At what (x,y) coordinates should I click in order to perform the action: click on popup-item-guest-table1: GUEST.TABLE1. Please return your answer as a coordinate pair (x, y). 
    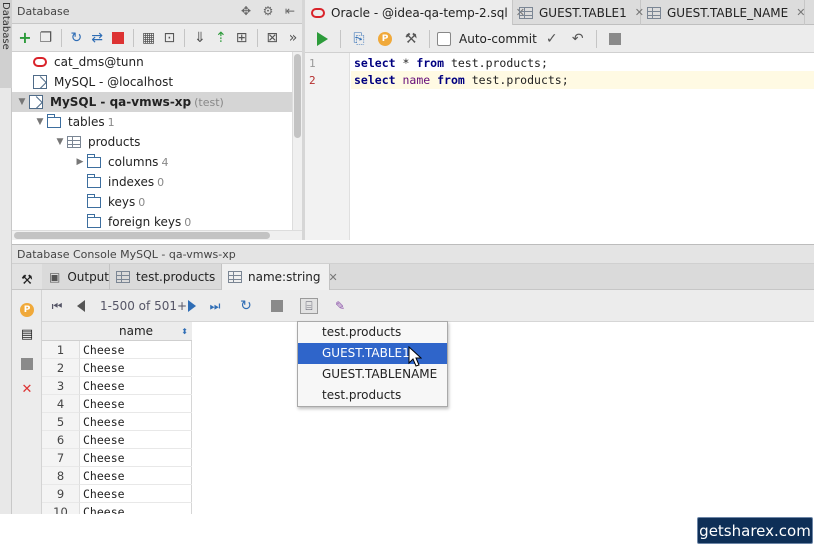
    Looking at the image, I should click on (372, 353).